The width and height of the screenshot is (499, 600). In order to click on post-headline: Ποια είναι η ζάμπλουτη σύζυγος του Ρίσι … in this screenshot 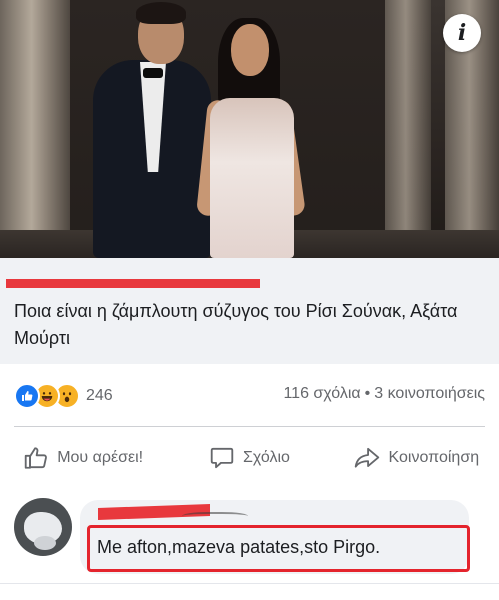, I will do `click(253, 325)`.